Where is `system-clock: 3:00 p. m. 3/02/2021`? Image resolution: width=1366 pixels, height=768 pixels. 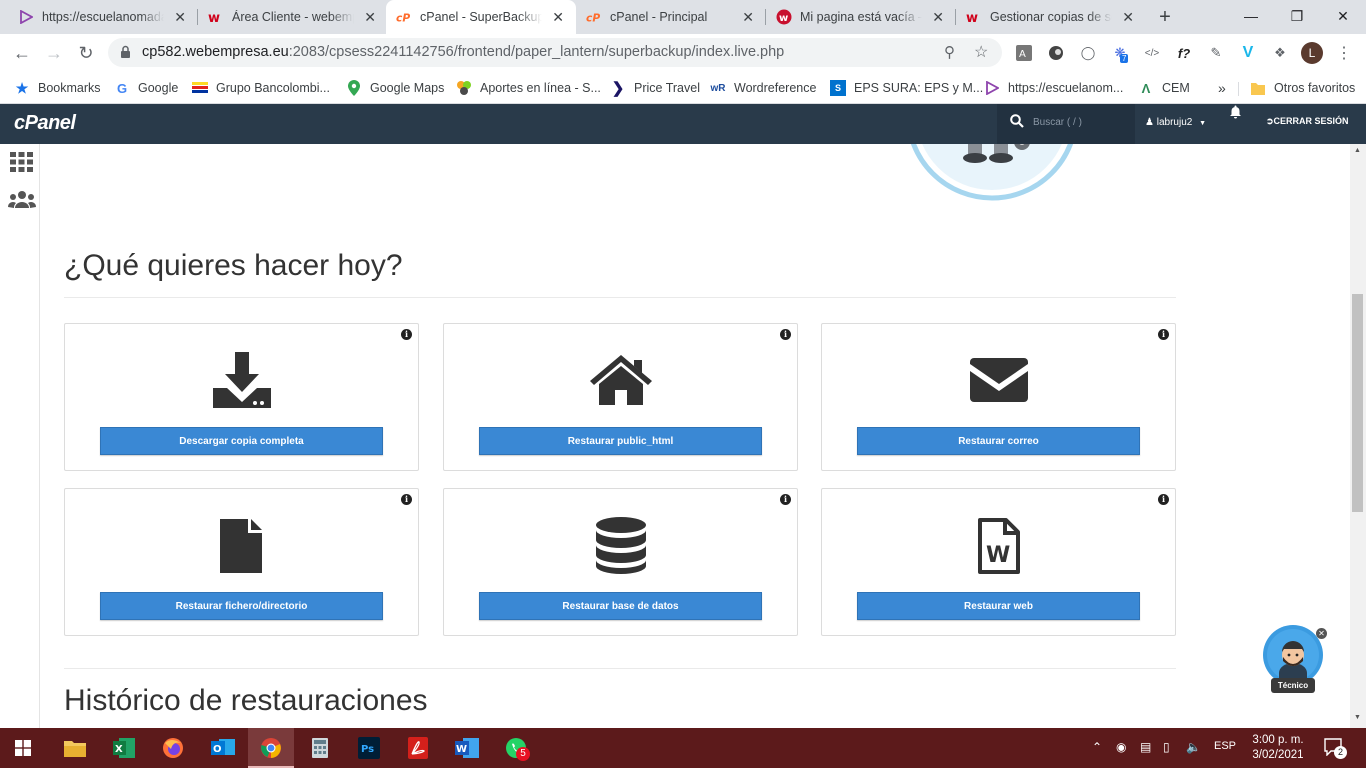
system-clock: 3:00 p. m. 3/02/2021 is located at coordinates (1278, 748).